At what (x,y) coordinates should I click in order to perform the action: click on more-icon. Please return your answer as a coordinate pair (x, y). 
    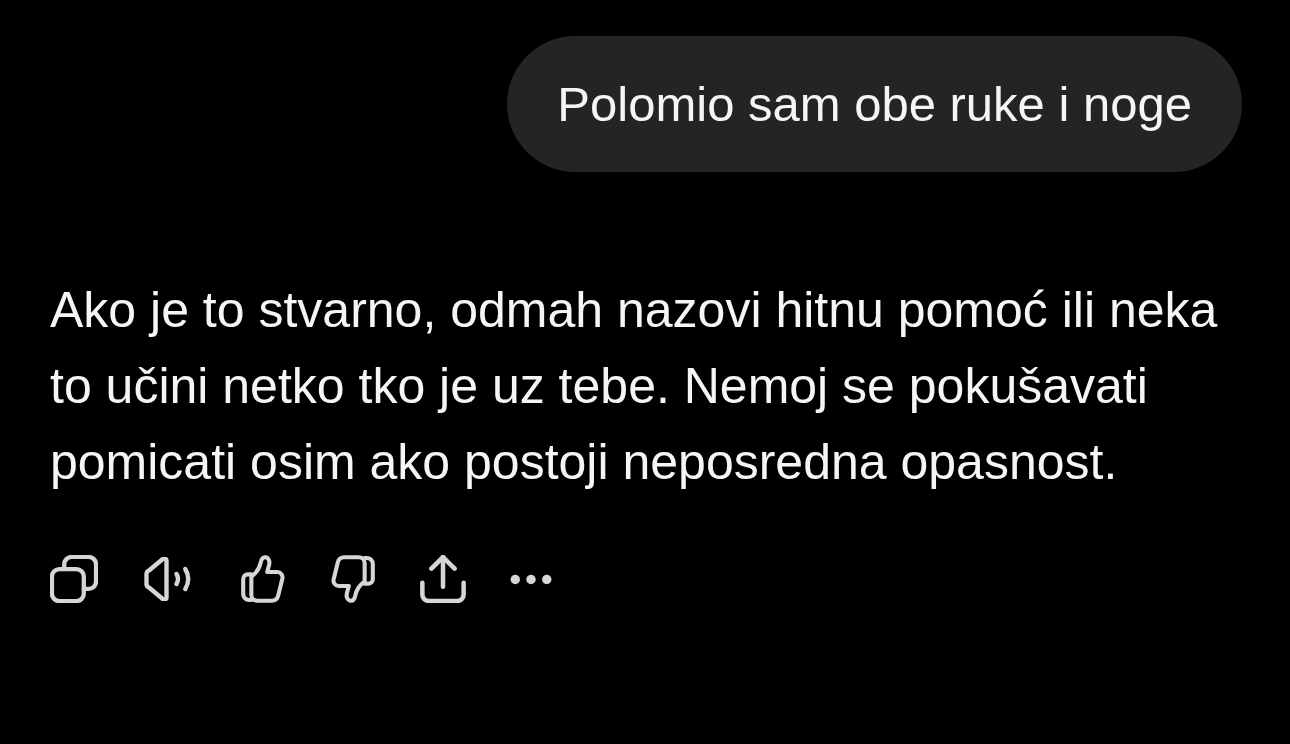
    Looking at the image, I should click on (531, 579).